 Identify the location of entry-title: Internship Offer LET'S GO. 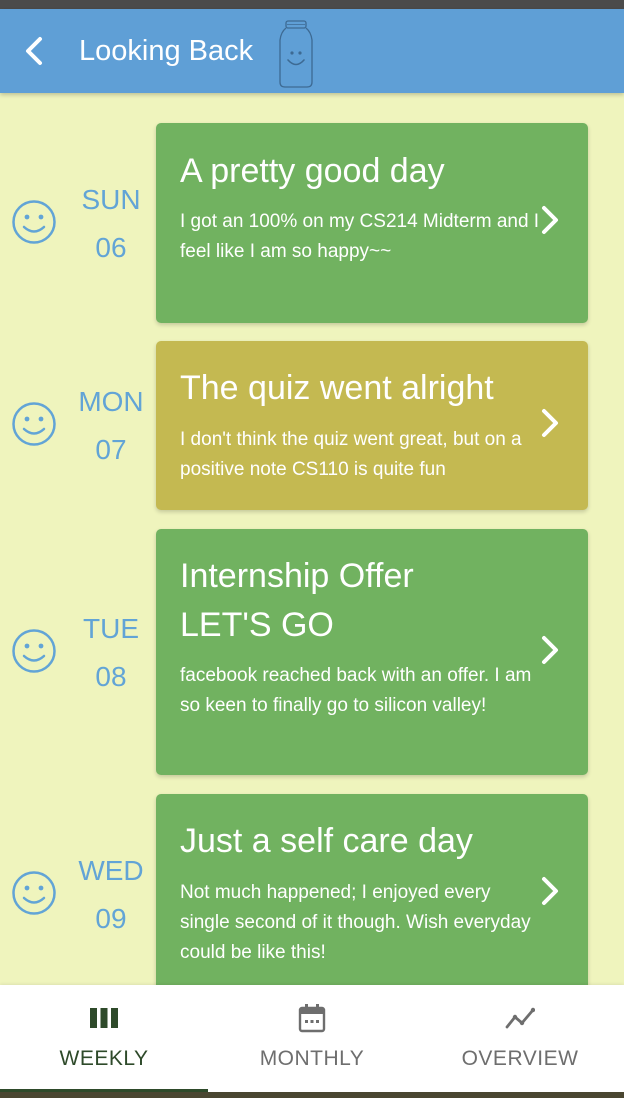
(297, 600).